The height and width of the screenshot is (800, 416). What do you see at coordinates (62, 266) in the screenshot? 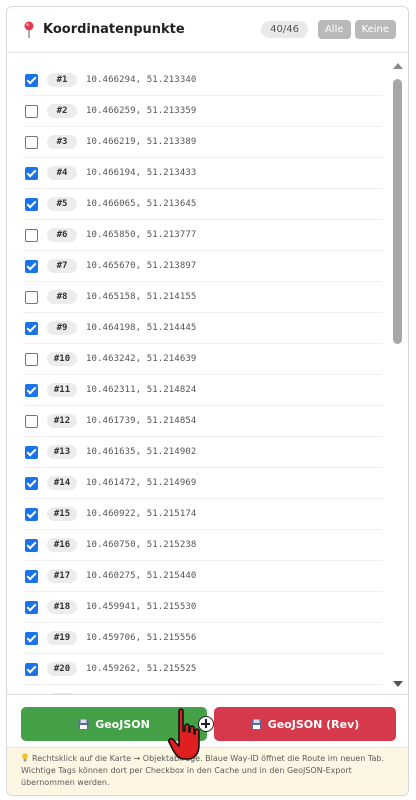
I see `point-number-badge: #7` at bounding box center [62, 266].